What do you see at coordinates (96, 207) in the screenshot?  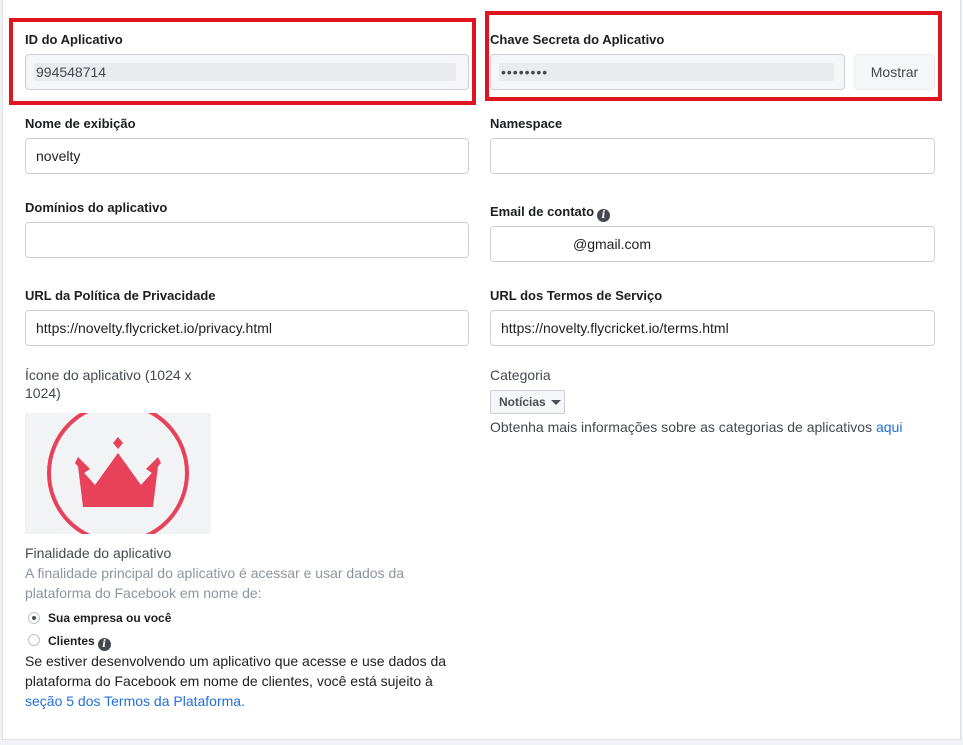 I see `app-domains-label: Domínios do aplicativo` at bounding box center [96, 207].